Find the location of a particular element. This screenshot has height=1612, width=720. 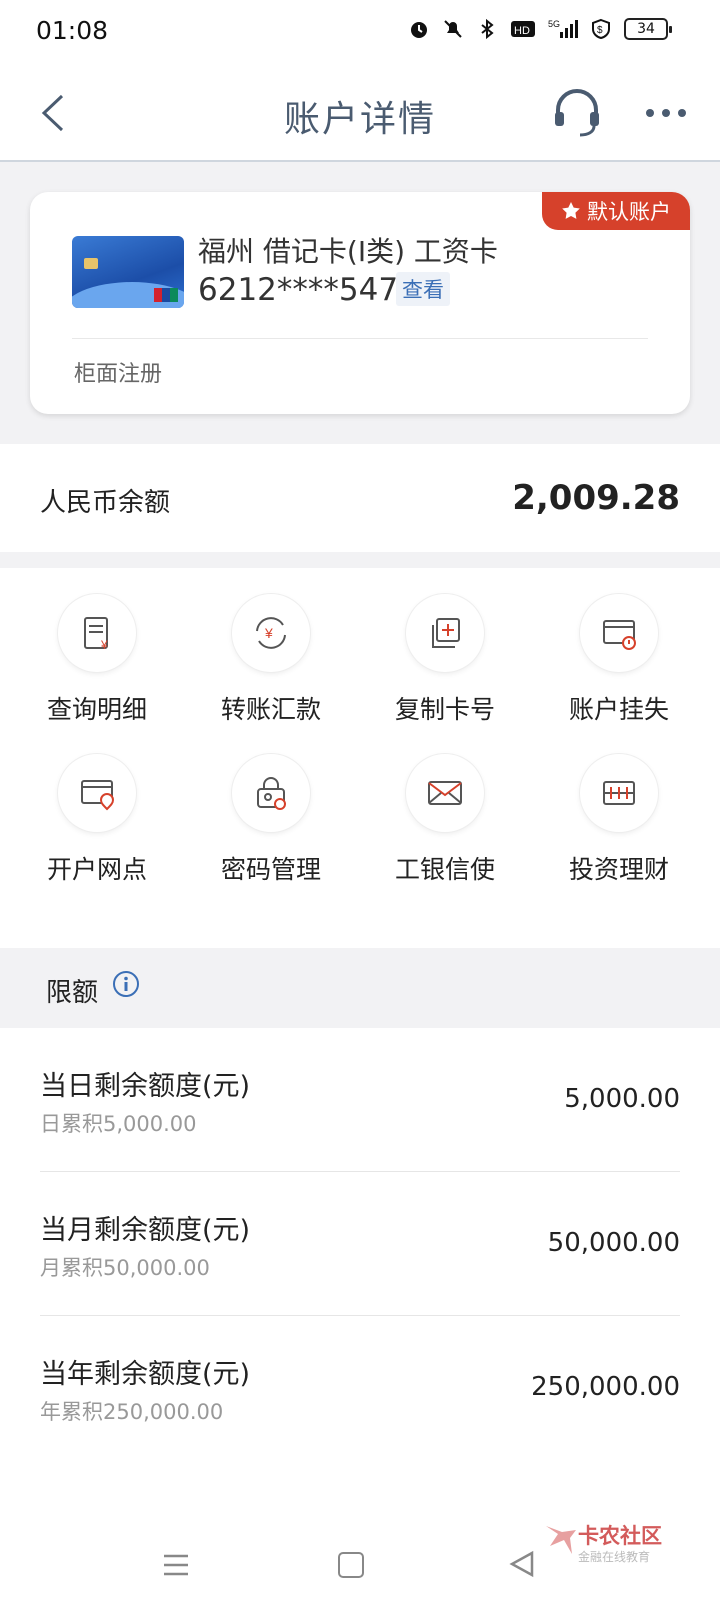

watermark: 卡农社区 金融在线教育 is located at coordinates (607, 1545).